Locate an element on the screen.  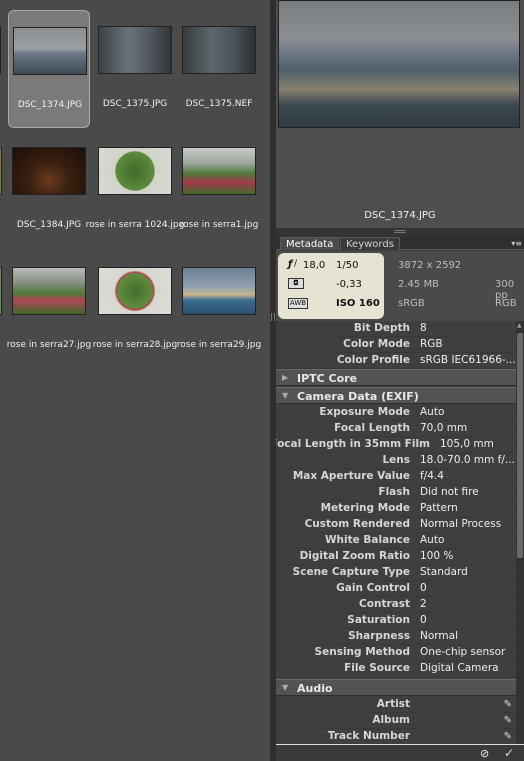
field-label: Contrast is located at coordinates (384, 604).